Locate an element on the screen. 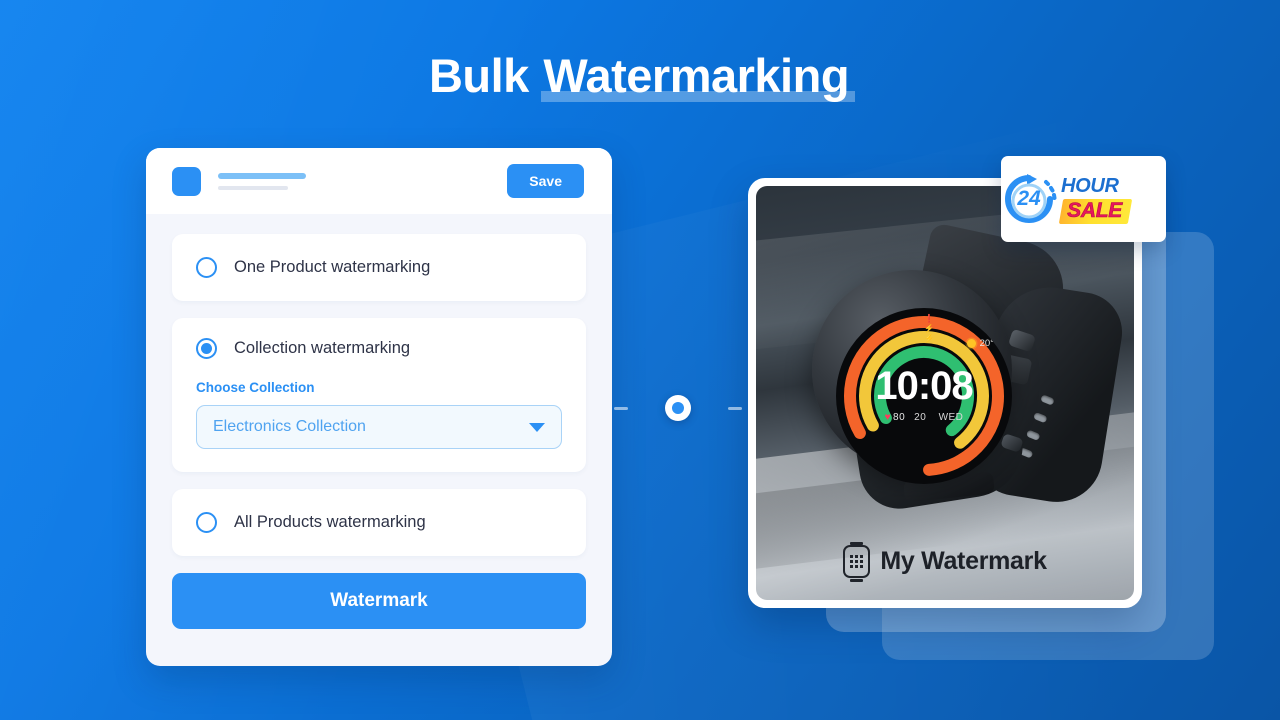  watch-face: ❗ ⚡ ⚡ 20° 10:08 ♥ 80 20 WED is located at coordinates (924, 396).